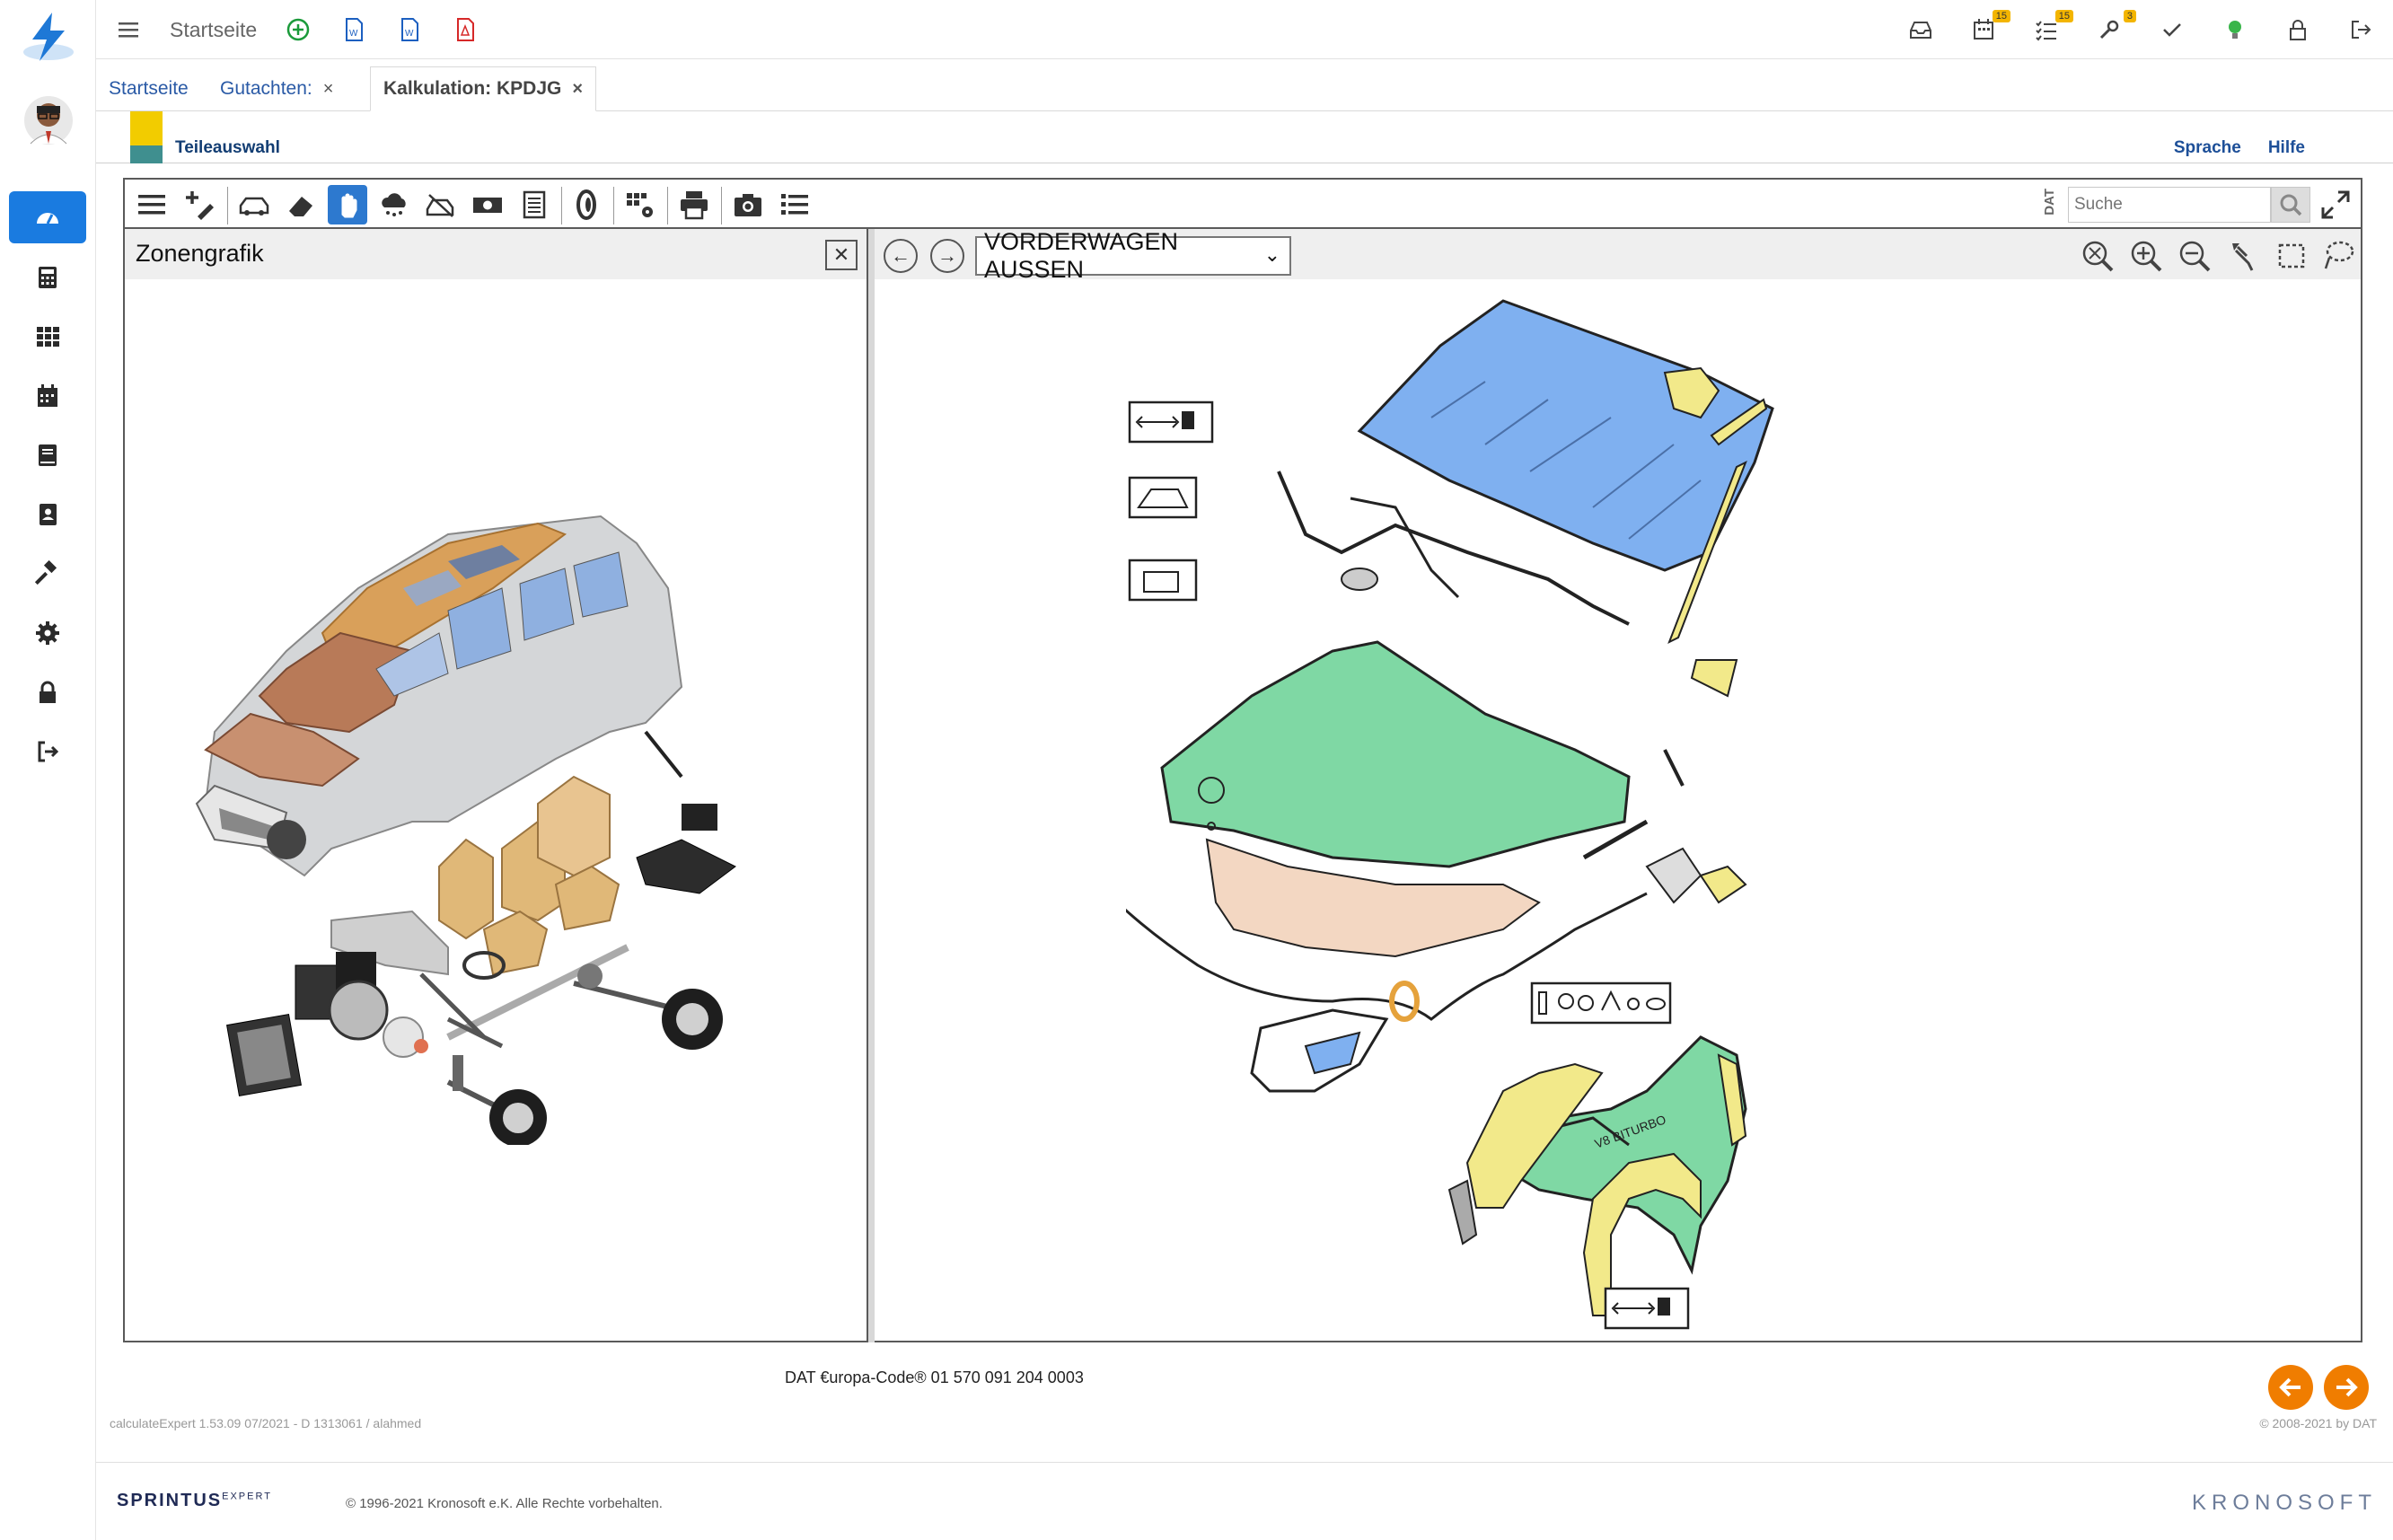 Image resolution: width=2393 pixels, height=1540 pixels. I want to click on list-tool, so click(794, 204).